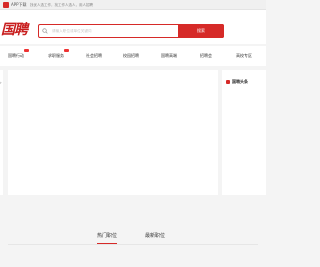  I want to click on site-logo: 国聘, so click(14, 30).